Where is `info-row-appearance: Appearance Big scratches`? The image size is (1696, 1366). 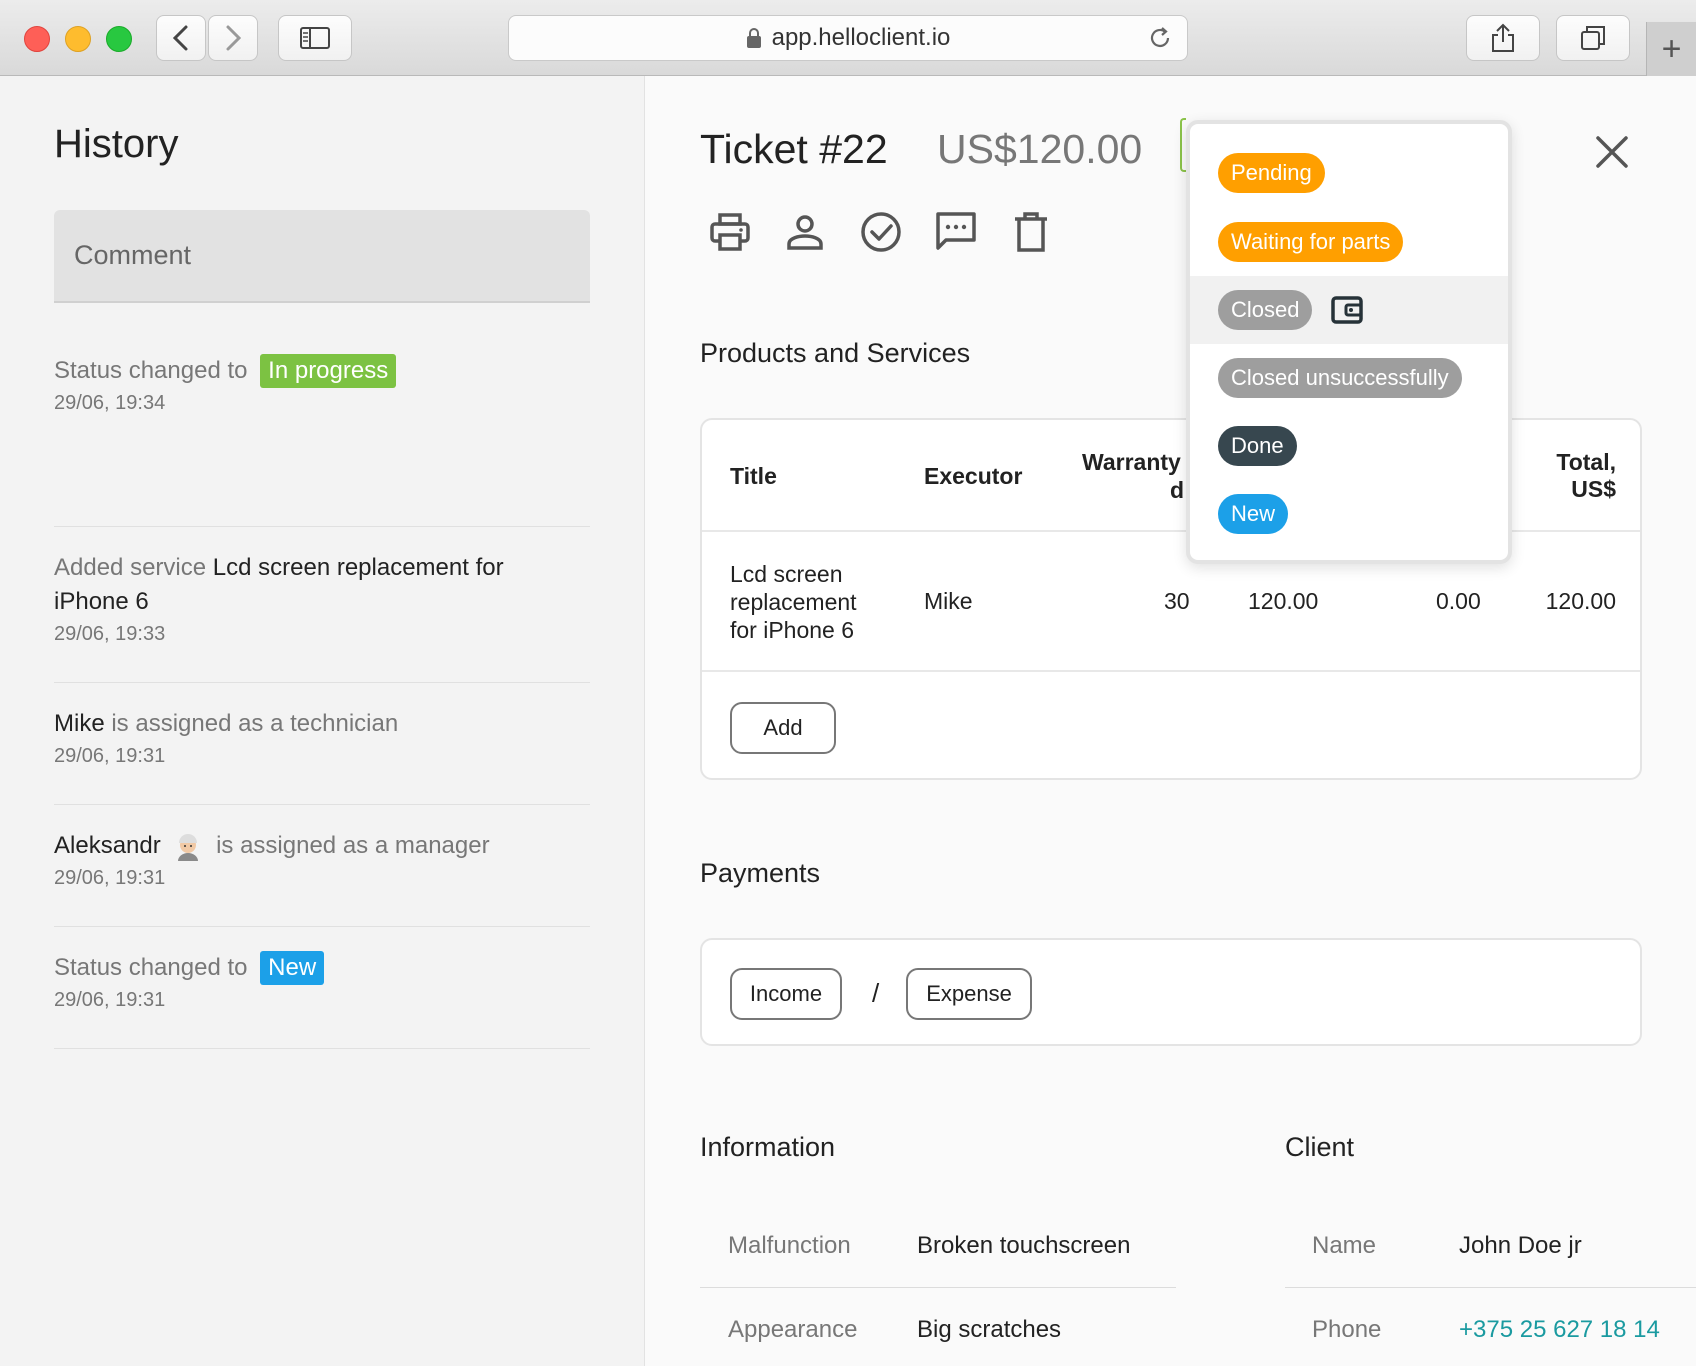 info-row-appearance: Appearance Big scratches is located at coordinates (938, 1327).